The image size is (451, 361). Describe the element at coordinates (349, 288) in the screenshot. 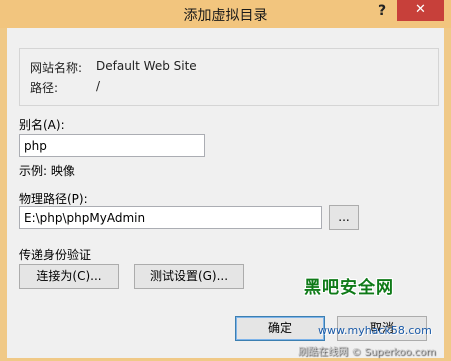

I see `watermark-logo: 黑吧安全网` at that location.